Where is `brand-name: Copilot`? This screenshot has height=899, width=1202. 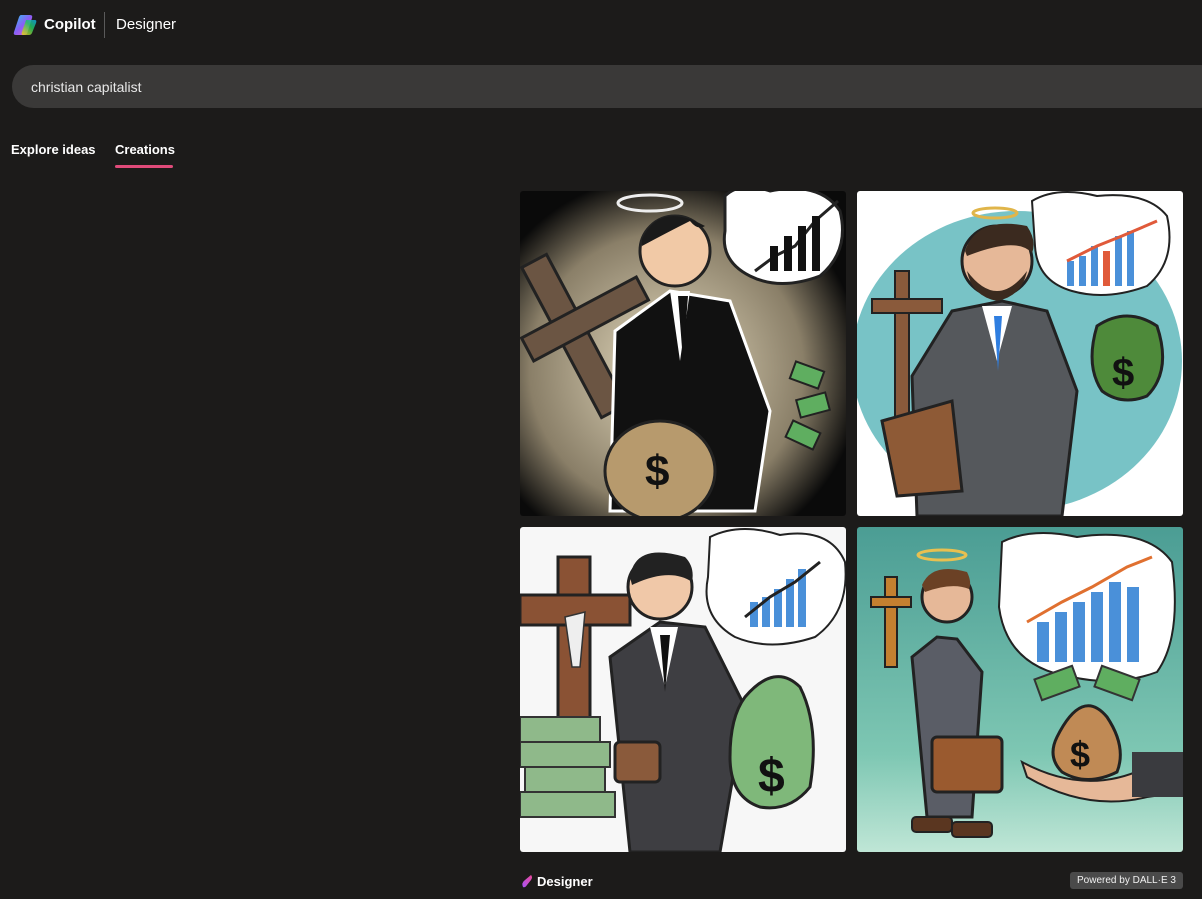
brand-name: Copilot is located at coordinates (70, 24).